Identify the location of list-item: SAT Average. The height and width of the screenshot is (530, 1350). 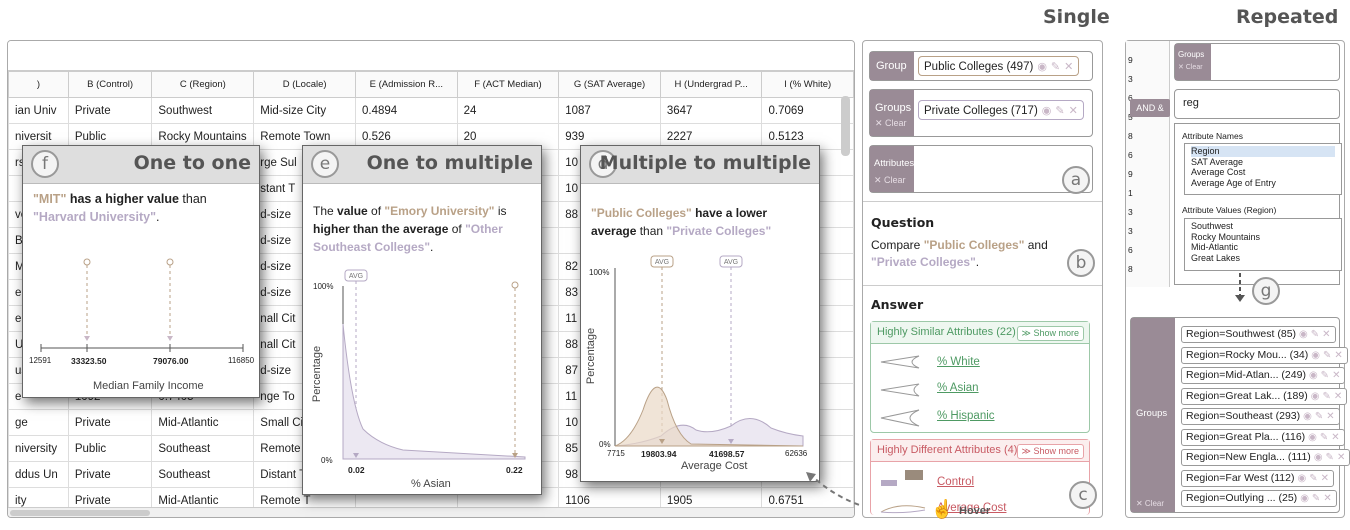
(1263, 162).